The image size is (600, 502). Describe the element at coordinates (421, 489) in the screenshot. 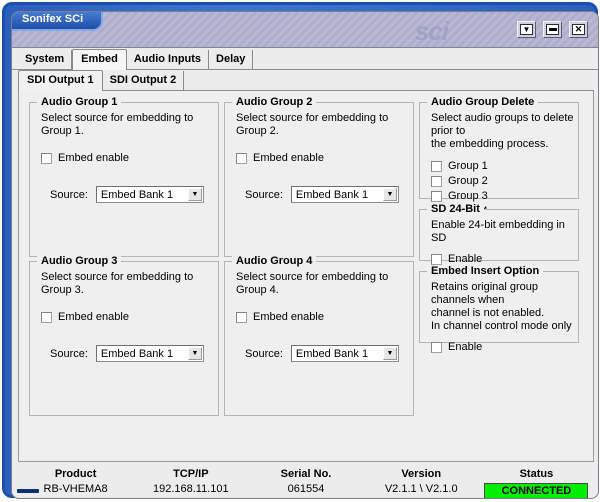

I see `version-value: V2.1.1 \ V2.1.0` at that location.